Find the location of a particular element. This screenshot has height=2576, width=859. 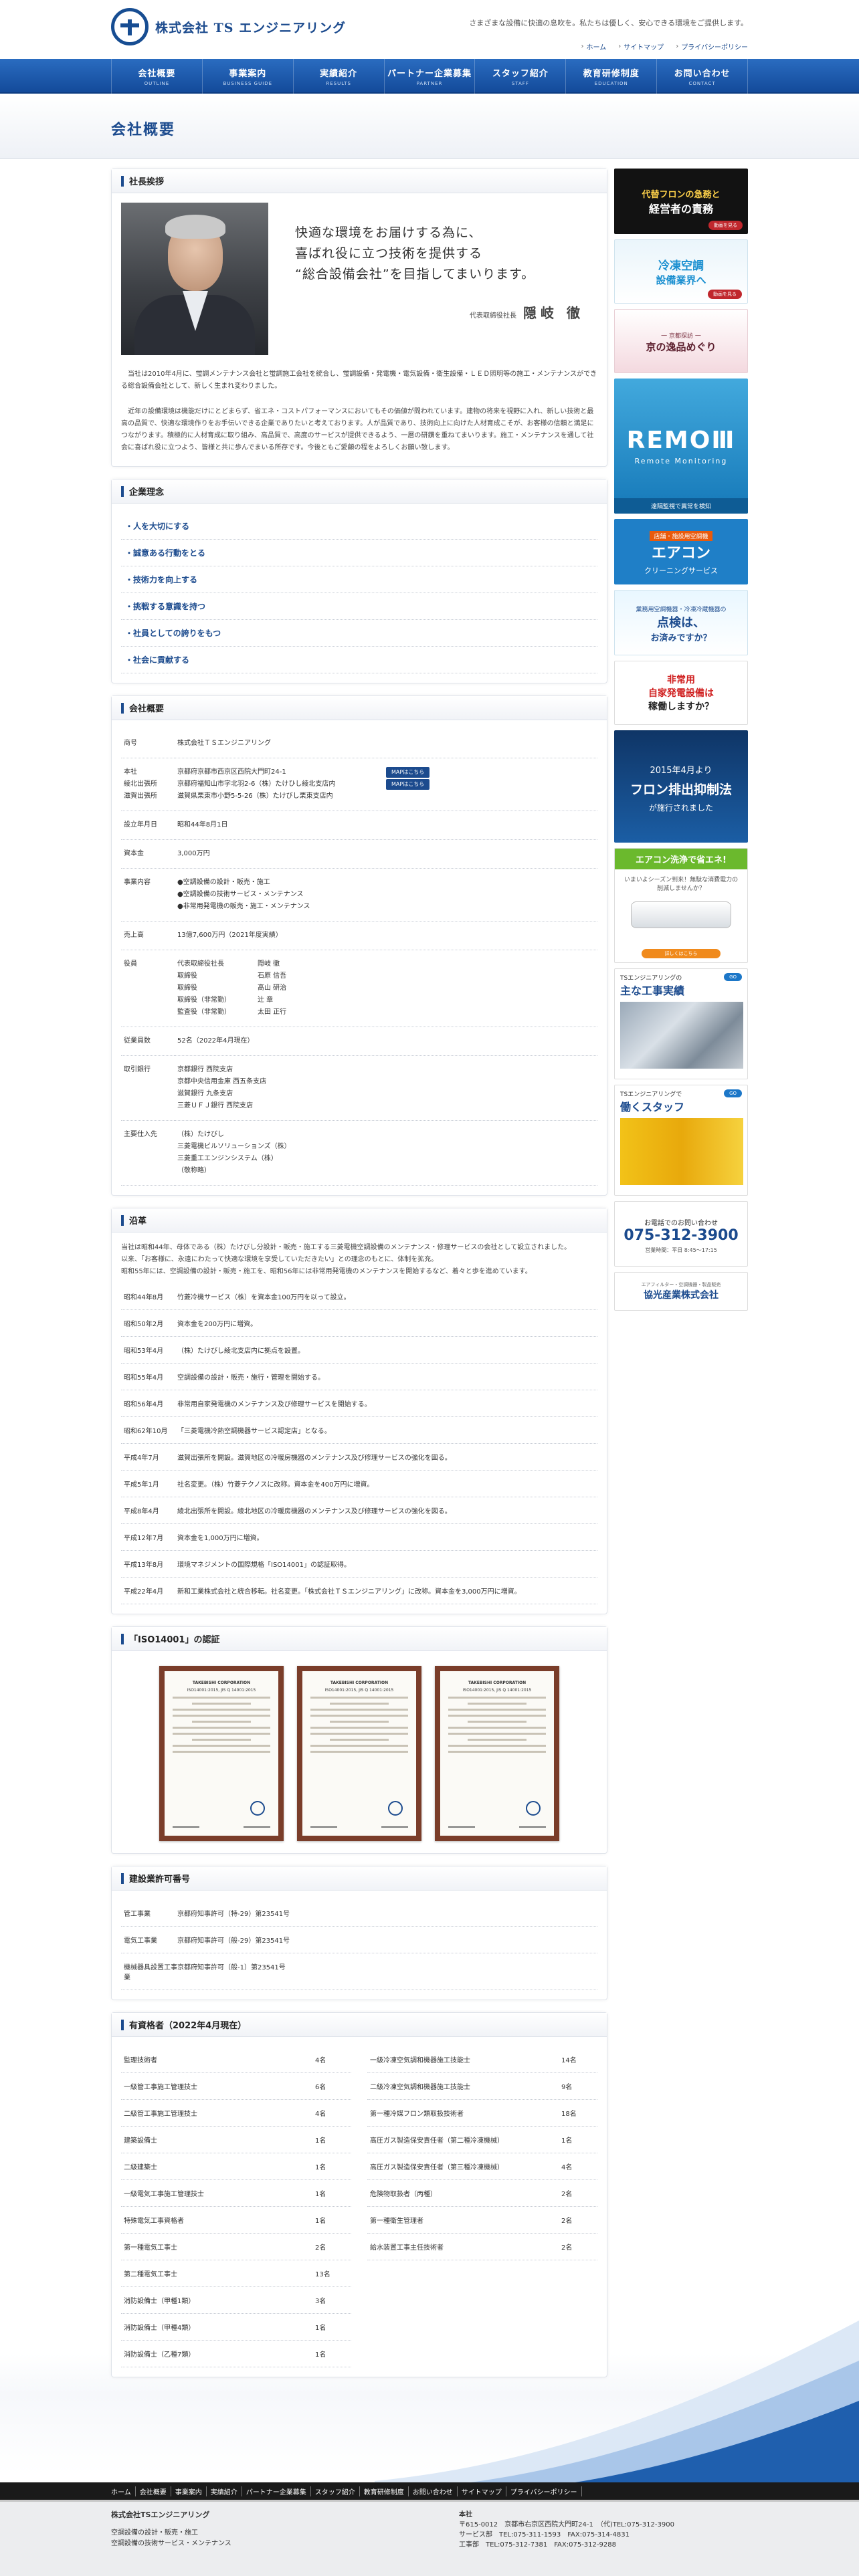

table-row: 商号 株式会社ＴＳエンジニアリング is located at coordinates (359, 744).